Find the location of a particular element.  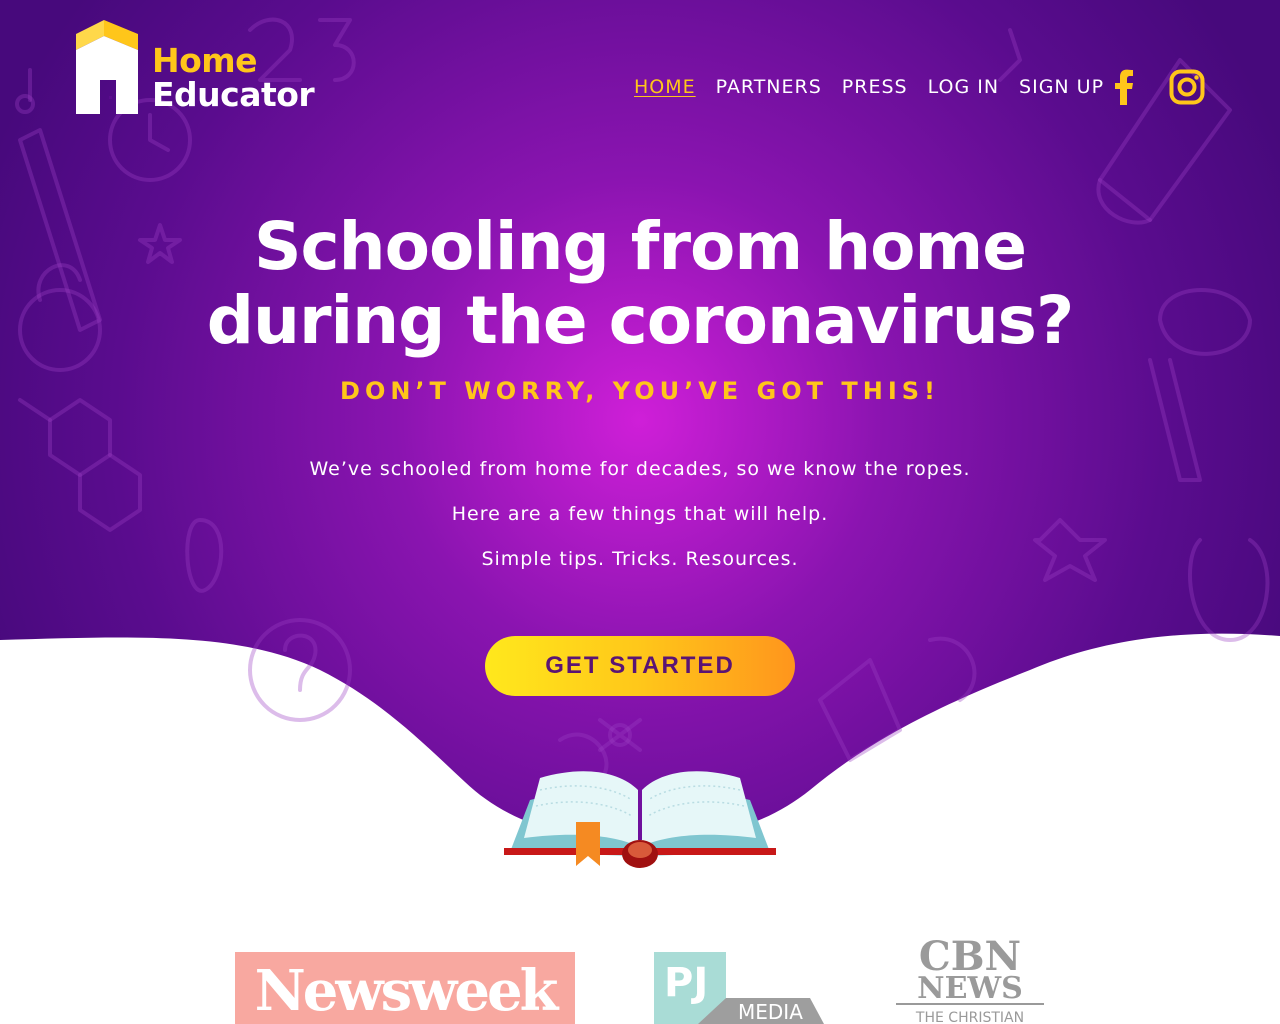

get-started-button: GET STARTED is located at coordinates (640, 666).